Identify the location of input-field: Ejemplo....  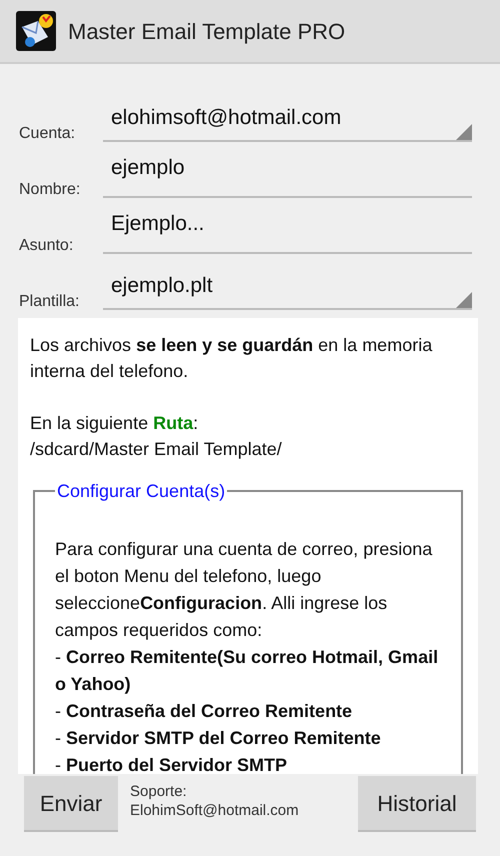
(287, 229).